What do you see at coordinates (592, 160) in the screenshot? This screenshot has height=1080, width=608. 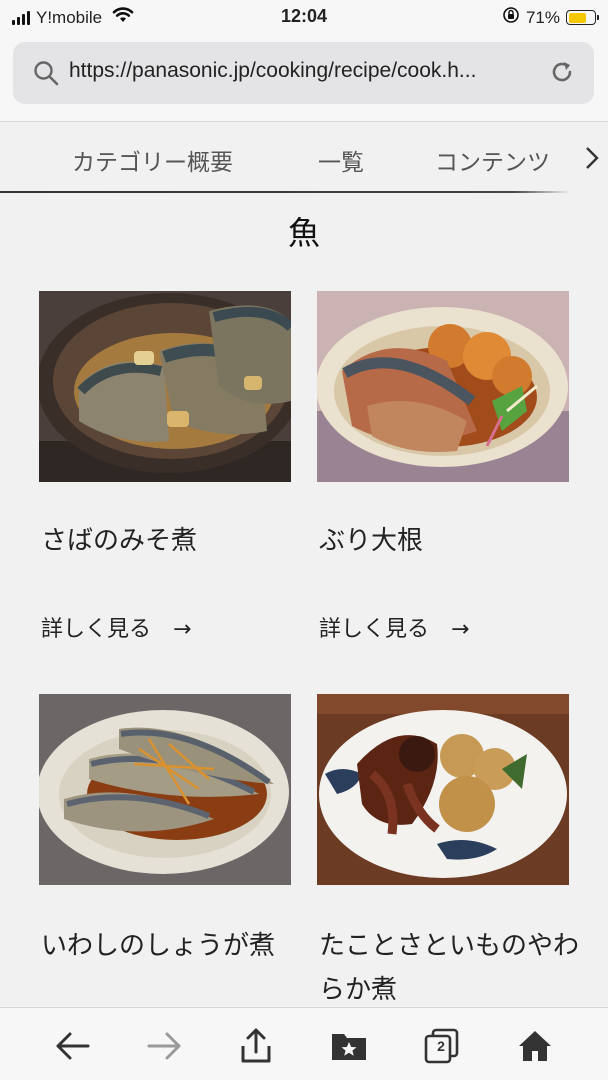 I see `chevron-right-icon` at bounding box center [592, 160].